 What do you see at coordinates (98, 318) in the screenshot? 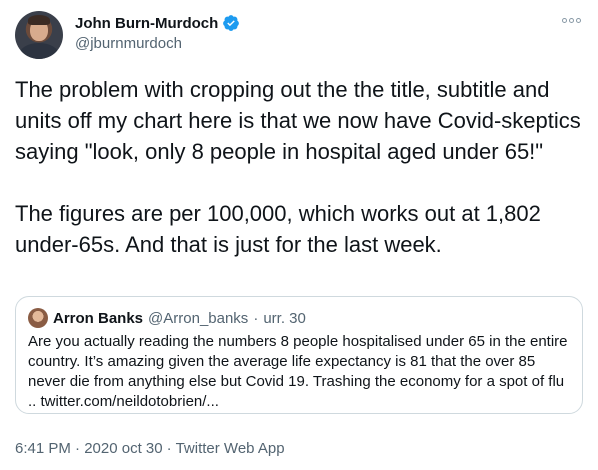
I see `quoted-author-name: Arron Banks` at bounding box center [98, 318].